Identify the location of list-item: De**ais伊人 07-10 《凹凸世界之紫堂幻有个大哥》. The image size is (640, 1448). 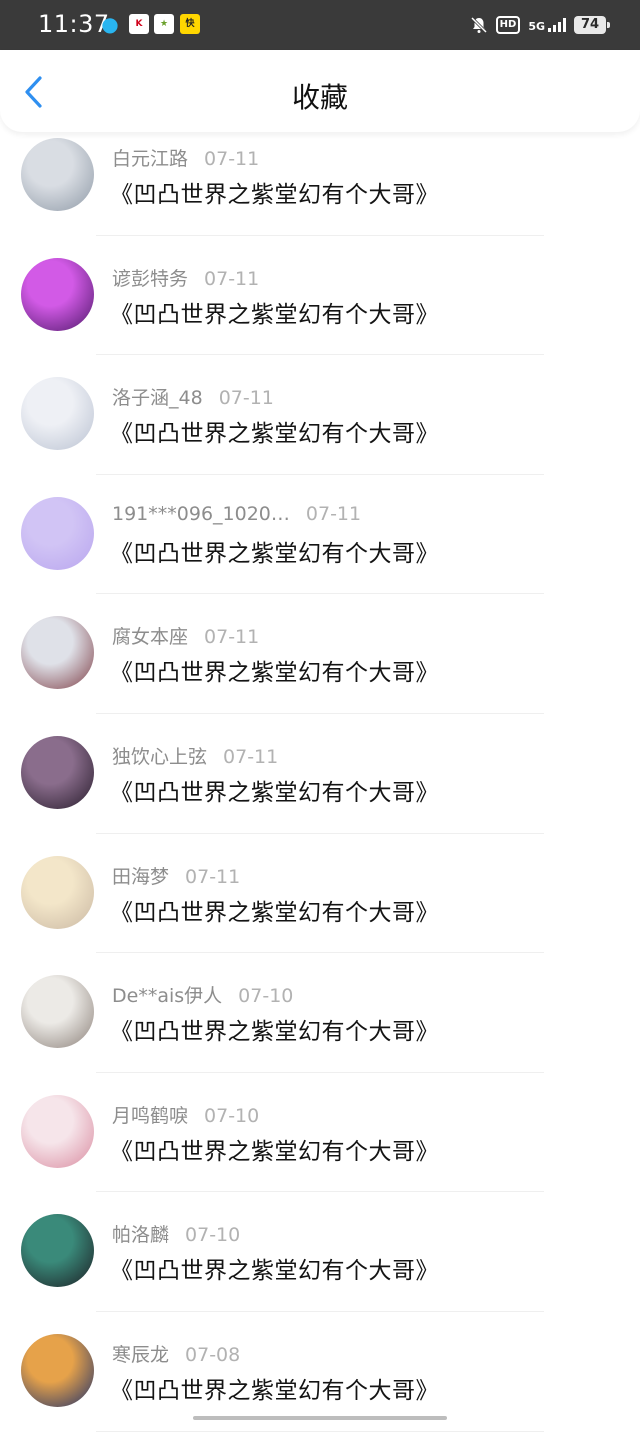
(320, 1029).